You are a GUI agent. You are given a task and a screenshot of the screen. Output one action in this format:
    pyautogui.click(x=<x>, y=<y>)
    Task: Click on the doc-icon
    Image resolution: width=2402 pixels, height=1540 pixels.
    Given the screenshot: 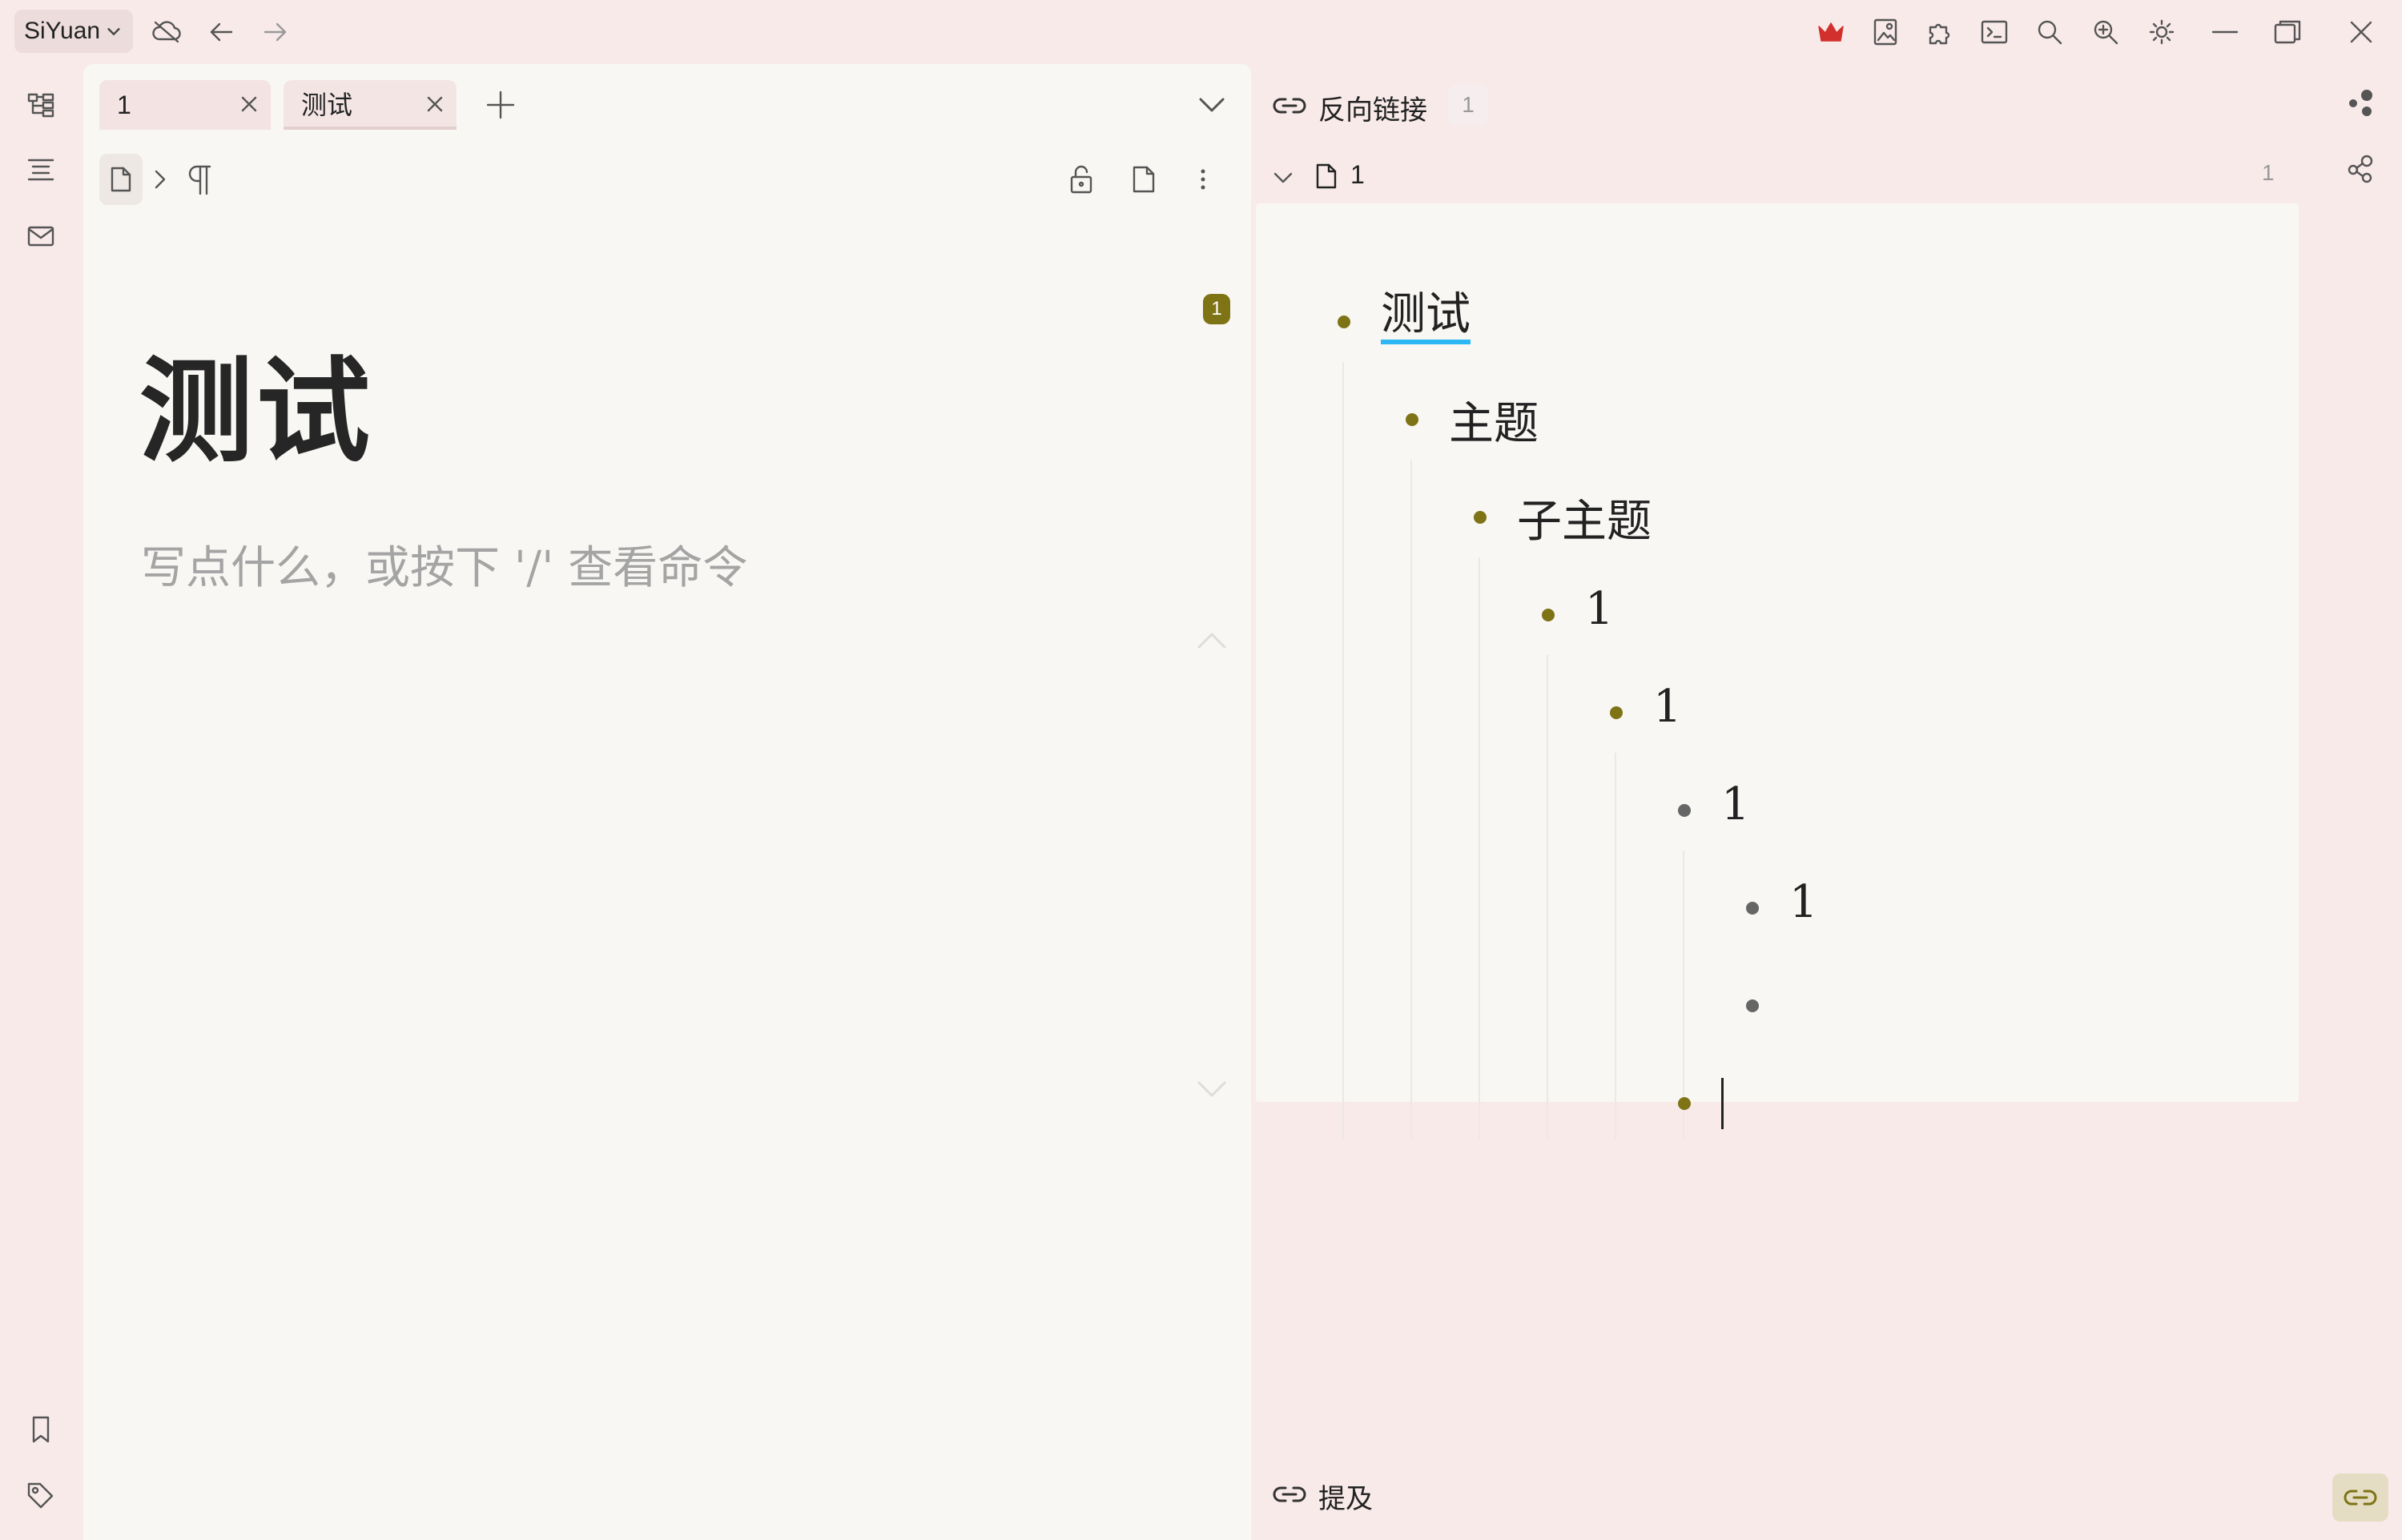 What is the action you would take?
    pyautogui.click(x=1326, y=176)
    